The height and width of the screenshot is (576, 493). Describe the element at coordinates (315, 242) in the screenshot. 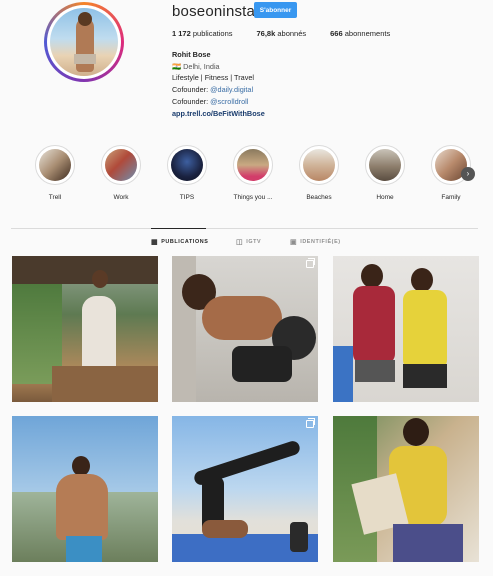

I see `tab-tagged: ▣ IDENTIFIÉ(E)` at that location.